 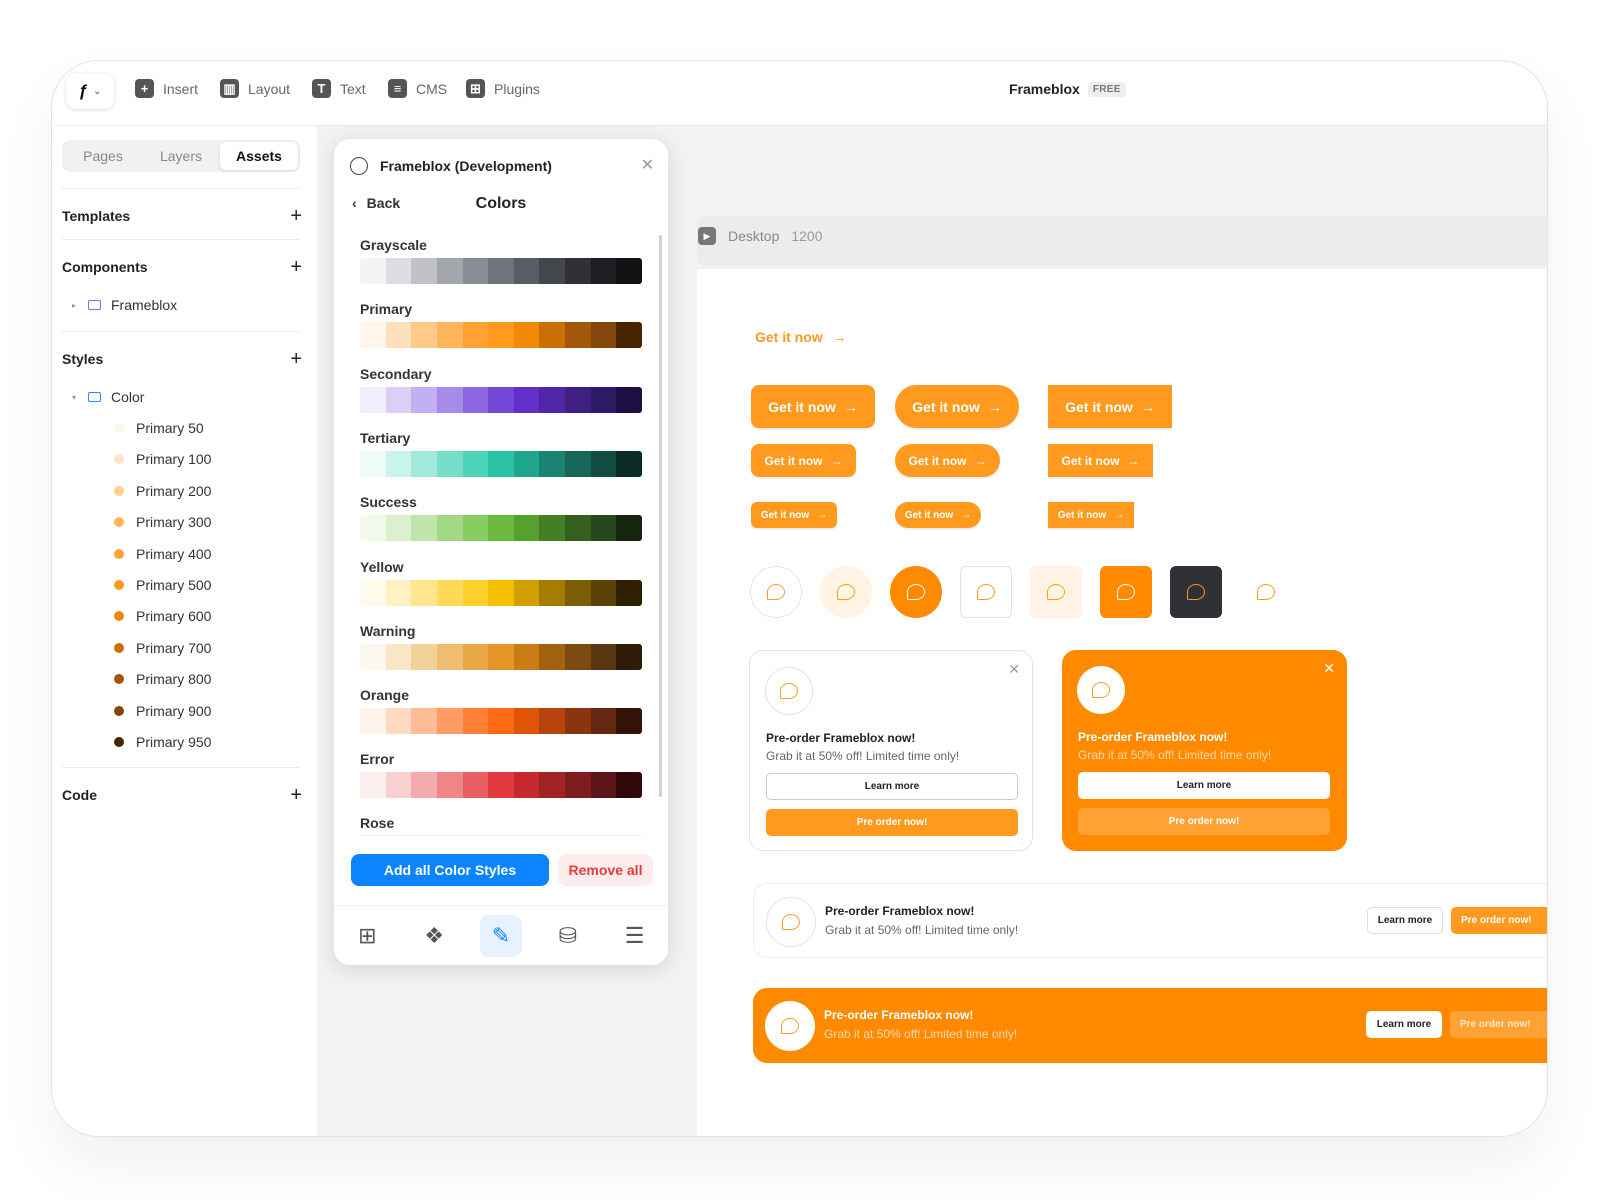 I want to click on frame-label: ▶ Desktop 1200, so click(x=760, y=236).